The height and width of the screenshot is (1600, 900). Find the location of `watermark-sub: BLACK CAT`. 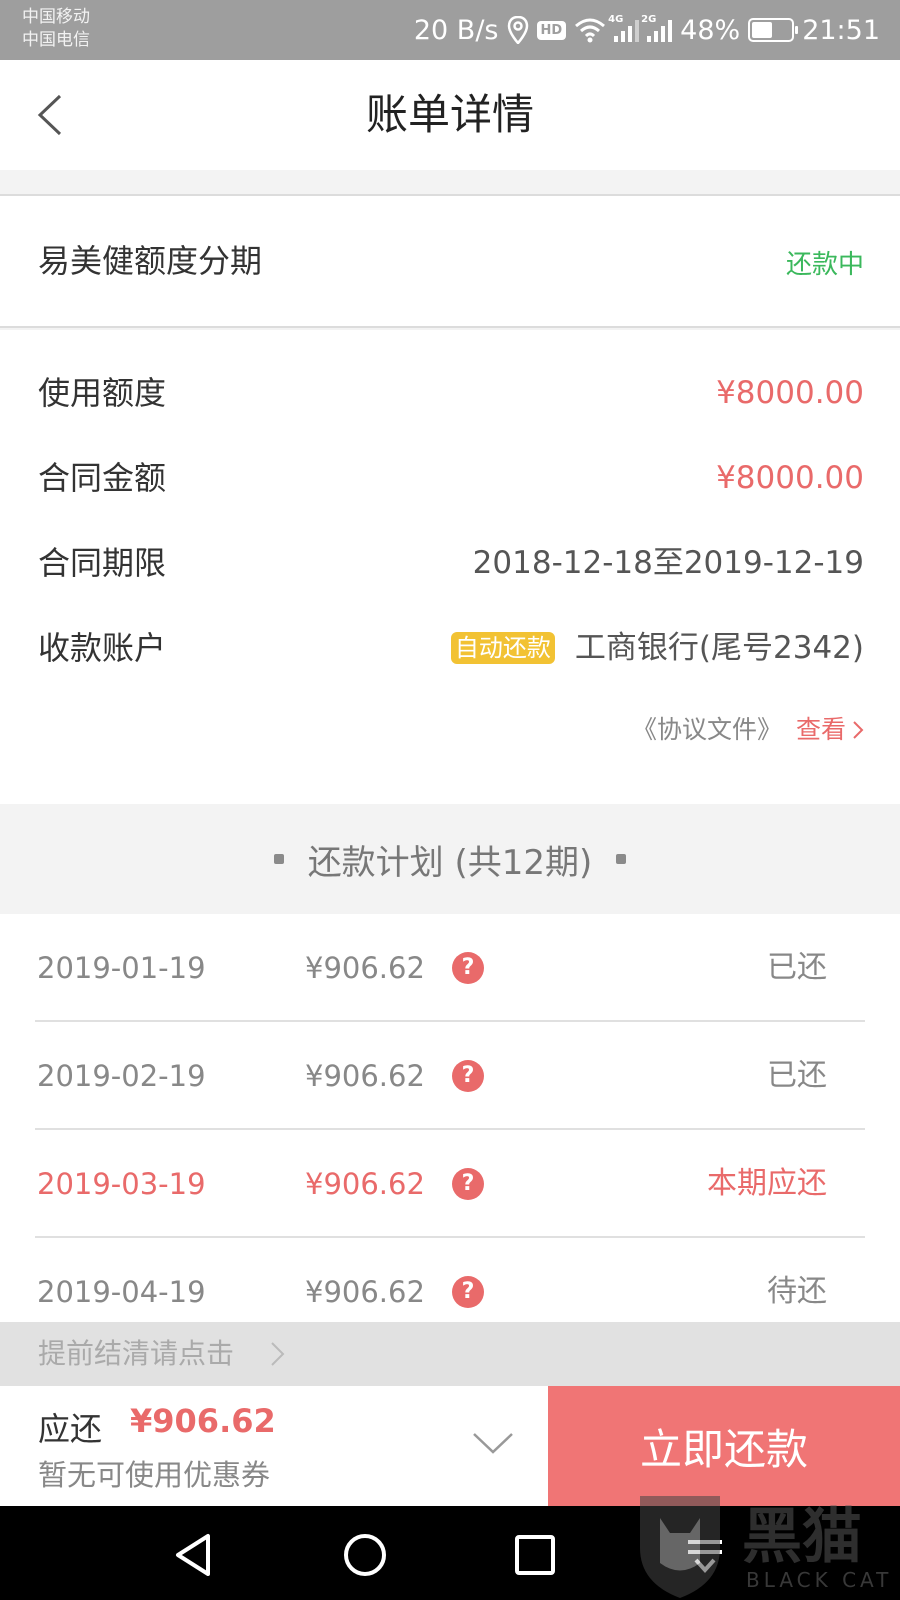

watermark-sub: BLACK CAT is located at coordinates (819, 1580).